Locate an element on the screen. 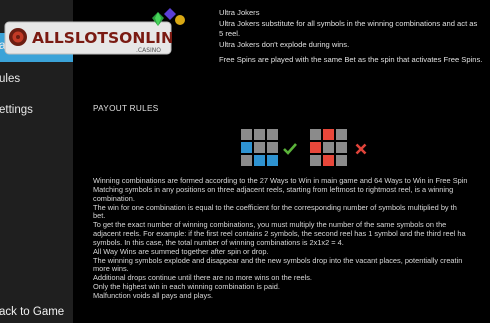  back-to-game-button: ack to Game is located at coordinates (36, 312).